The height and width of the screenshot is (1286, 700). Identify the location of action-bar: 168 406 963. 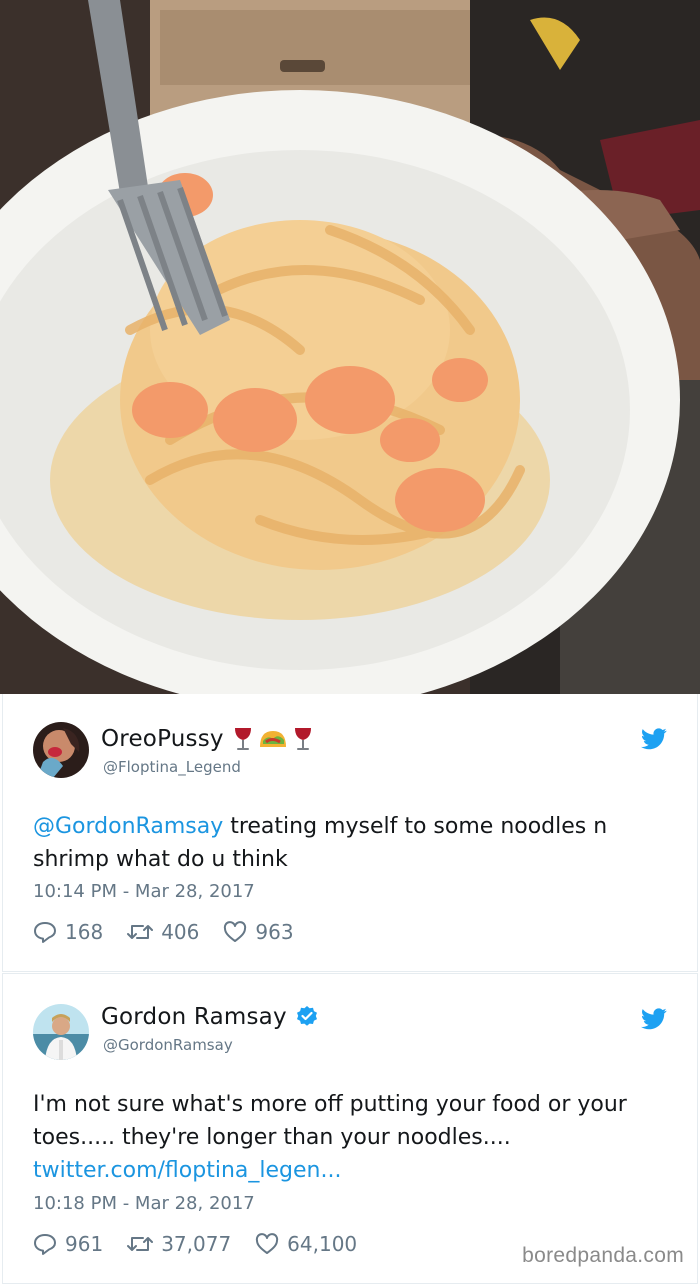
(175, 932).